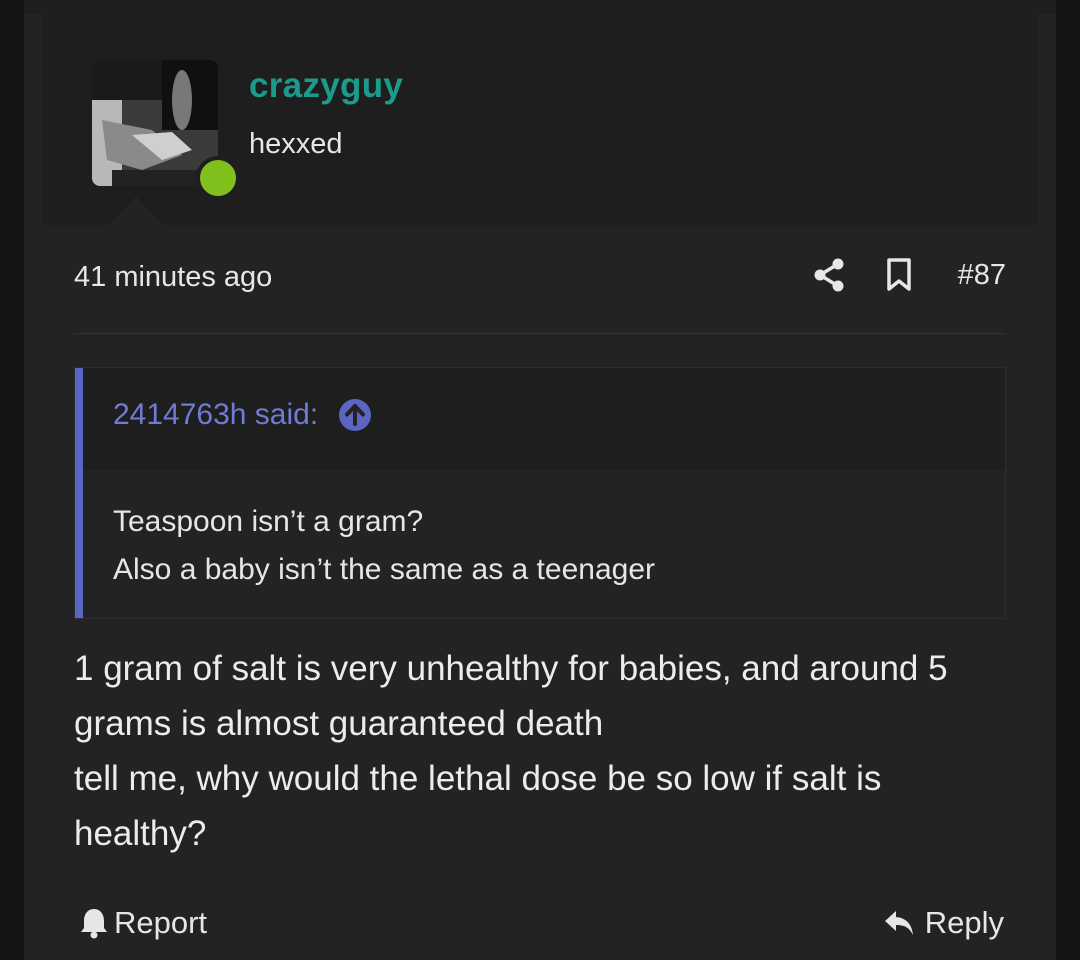  Describe the element at coordinates (899, 275) in the screenshot. I see `bookmark-icon` at that location.